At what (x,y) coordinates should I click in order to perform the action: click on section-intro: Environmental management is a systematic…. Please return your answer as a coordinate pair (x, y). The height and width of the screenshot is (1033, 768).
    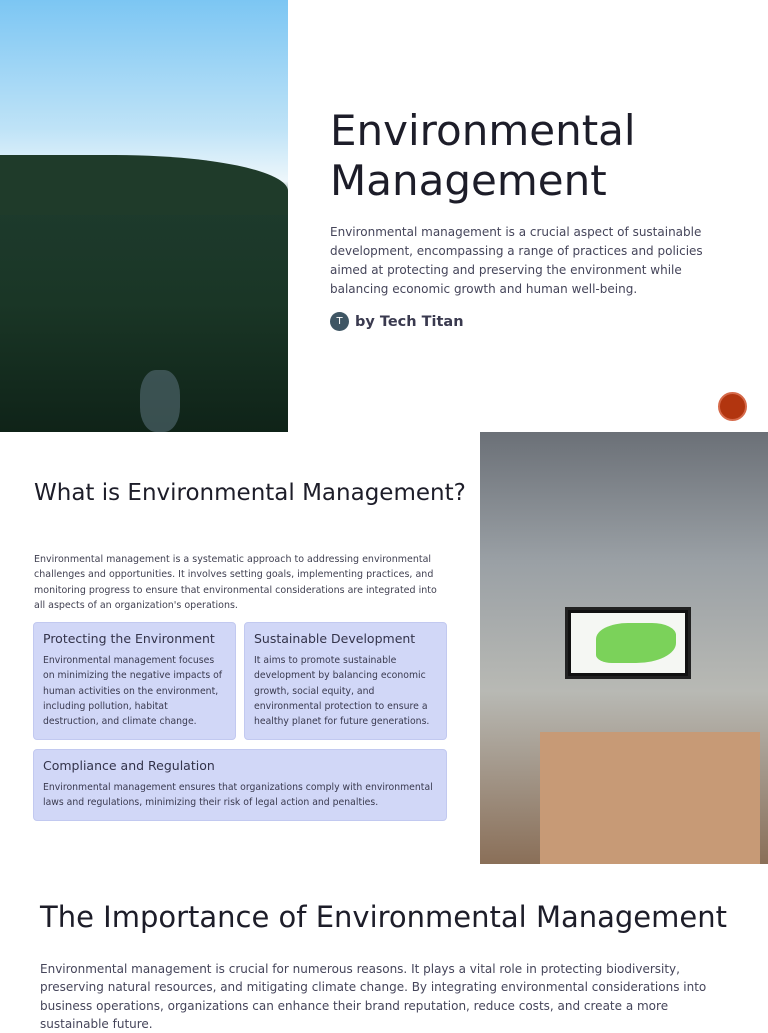
    Looking at the image, I should click on (235, 582).